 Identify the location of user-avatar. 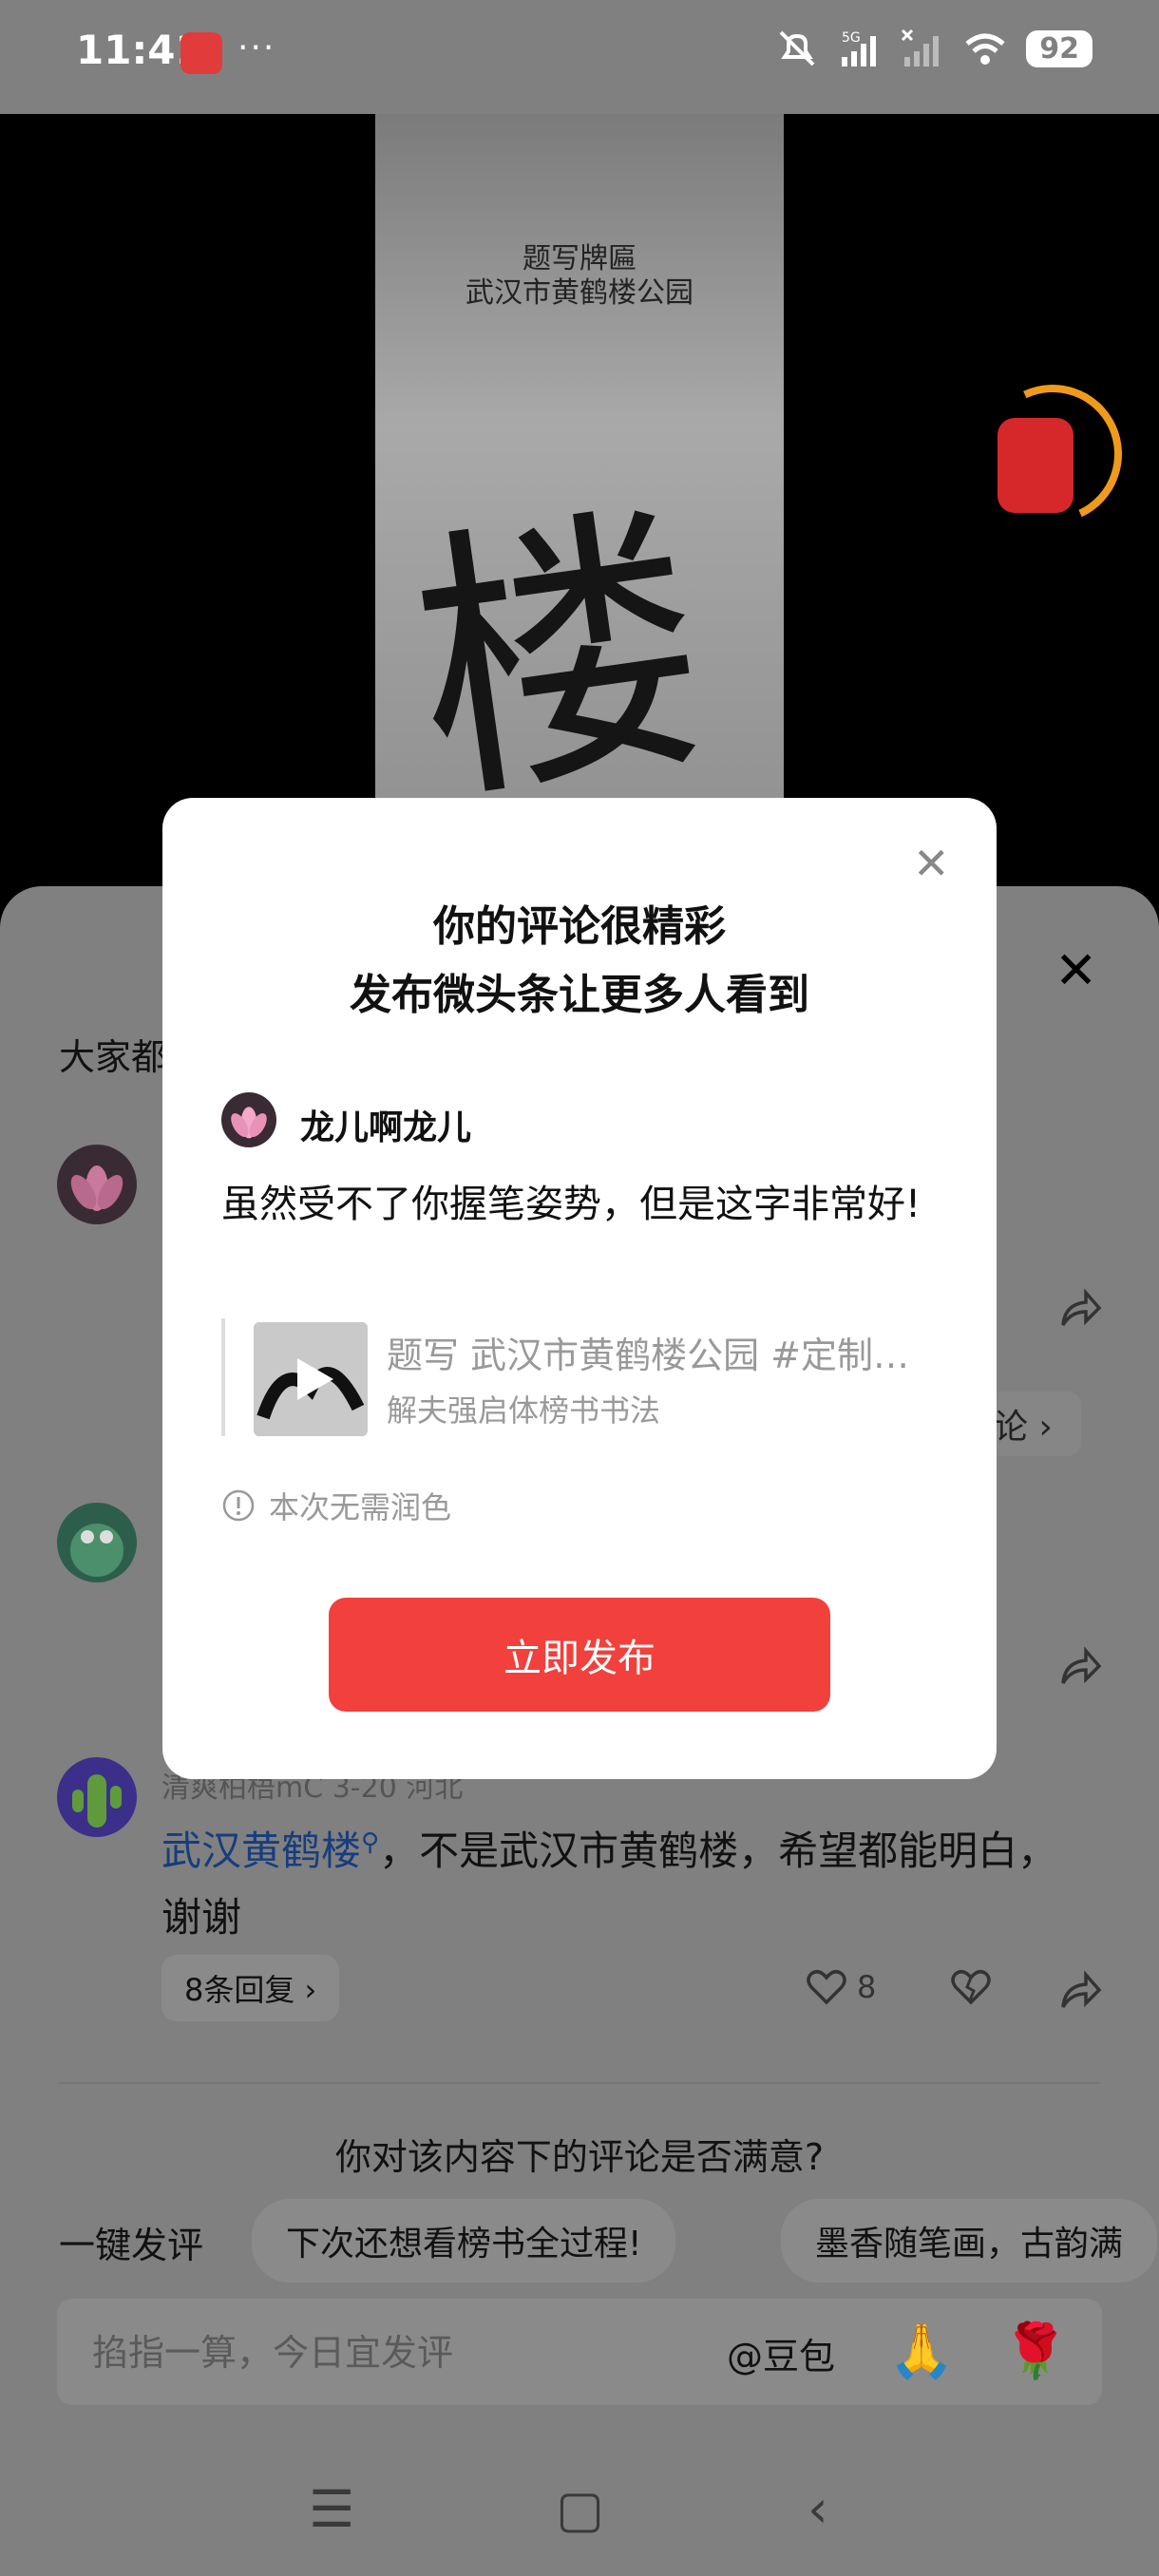
(248, 1119).